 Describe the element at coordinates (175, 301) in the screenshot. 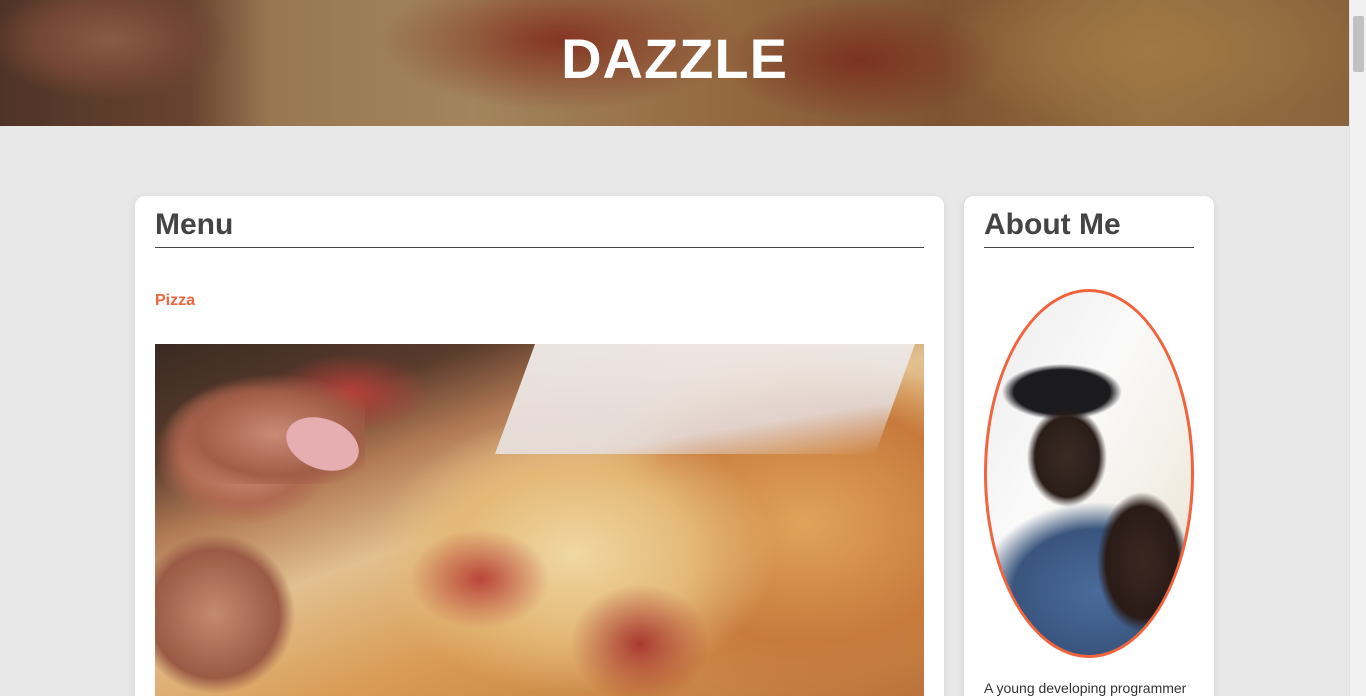

I see `category-label-pizza: Pizza` at that location.